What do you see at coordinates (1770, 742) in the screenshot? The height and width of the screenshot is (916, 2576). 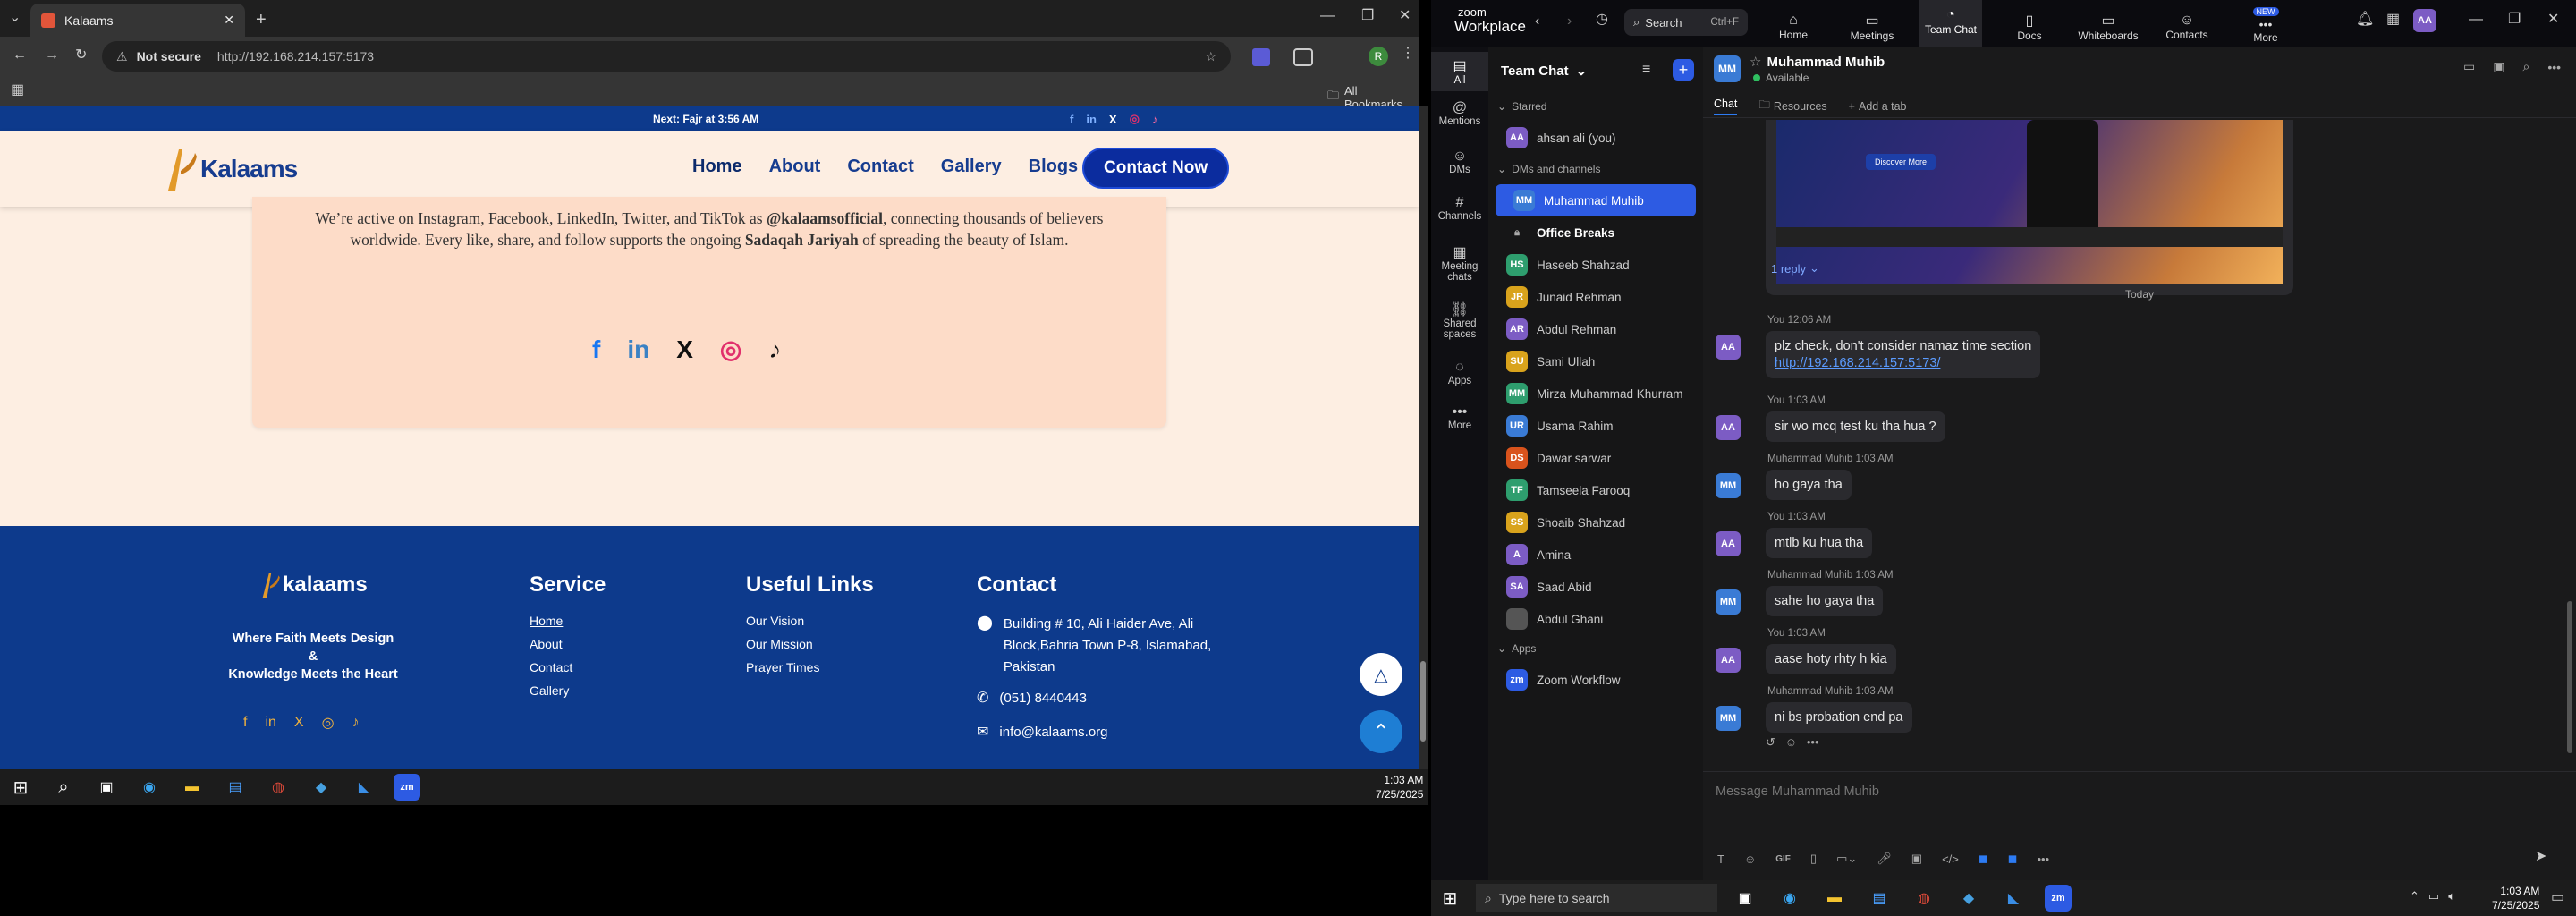 I see `reply-icon: ↺` at bounding box center [1770, 742].